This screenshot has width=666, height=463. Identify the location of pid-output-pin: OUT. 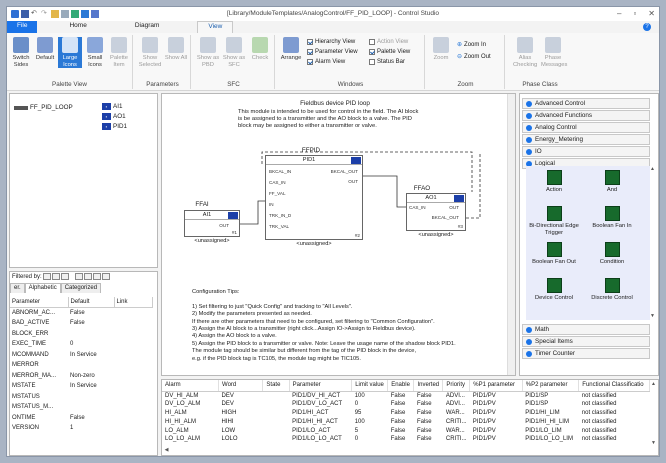
(353, 181).